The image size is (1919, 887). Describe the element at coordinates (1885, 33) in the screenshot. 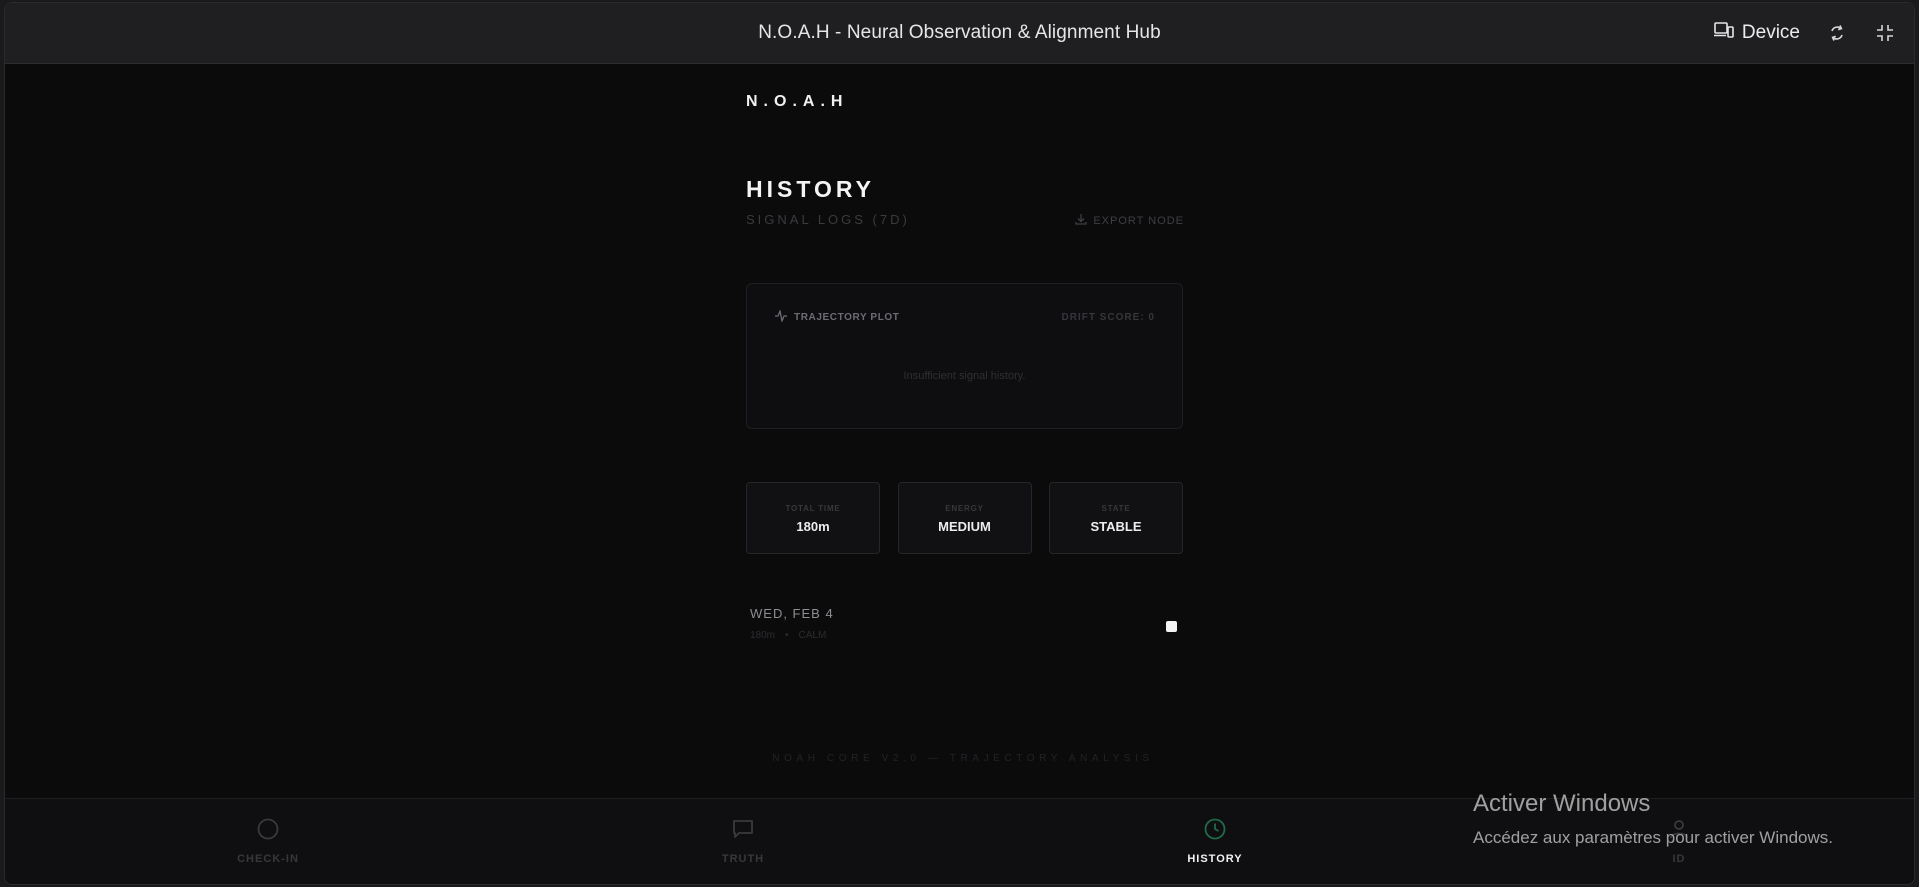

I see `fullscreen-exit-icon` at that location.